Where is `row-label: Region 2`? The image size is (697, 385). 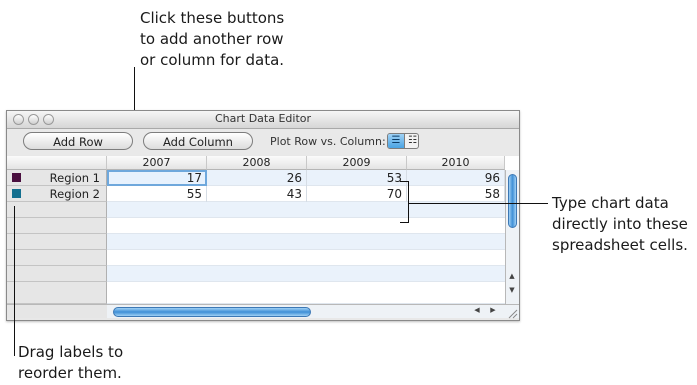
row-label: Region 2 is located at coordinates (57, 194).